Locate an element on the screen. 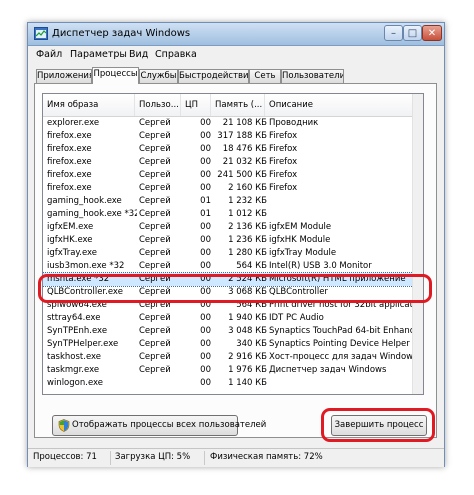 This screenshot has width=474, height=495. cell-memory: 1 940 КБ is located at coordinates (247, 318).